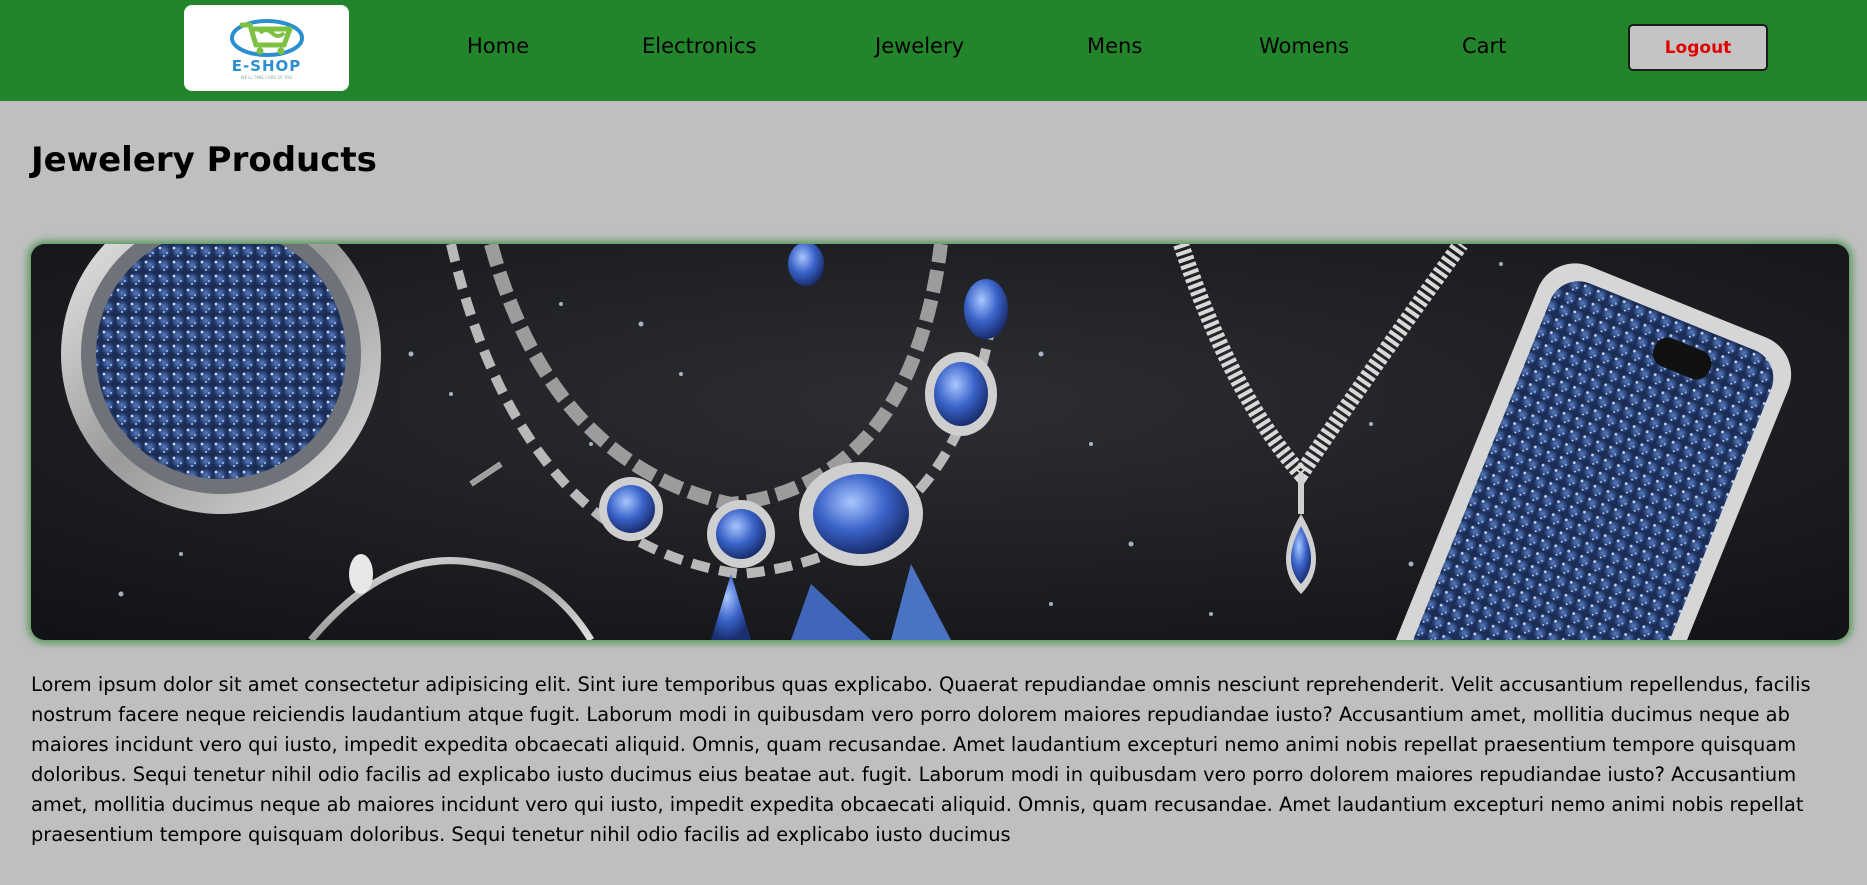 The height and width of the screenshot is (885, 1867). What do you see at coordinates (266, 48) in the screenshot?
I see `eshop-logo: E-SHOP WE'LL TAKE CARE OF YOU` at bounding box center [266, 48].